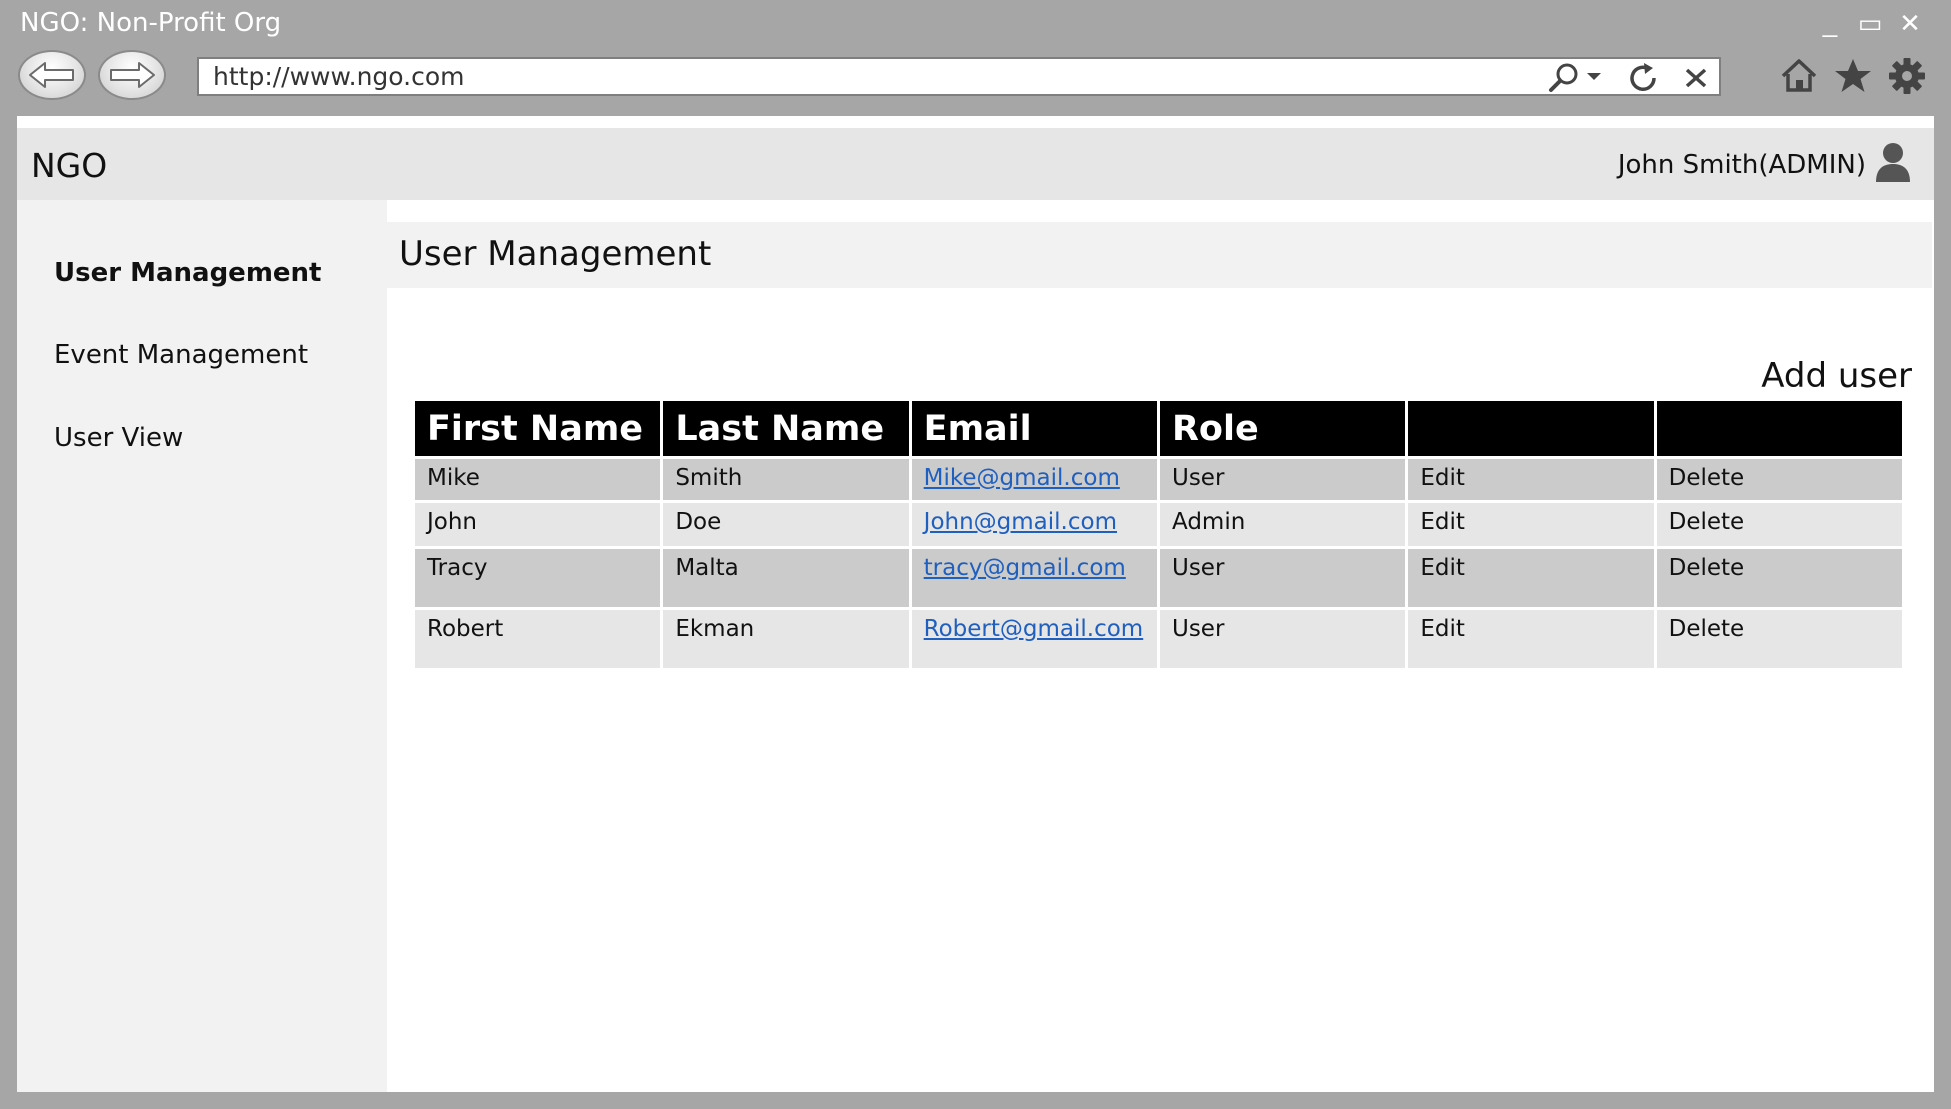  I want to click on address-bar: http://www.ngo.com, so click(959, 76).